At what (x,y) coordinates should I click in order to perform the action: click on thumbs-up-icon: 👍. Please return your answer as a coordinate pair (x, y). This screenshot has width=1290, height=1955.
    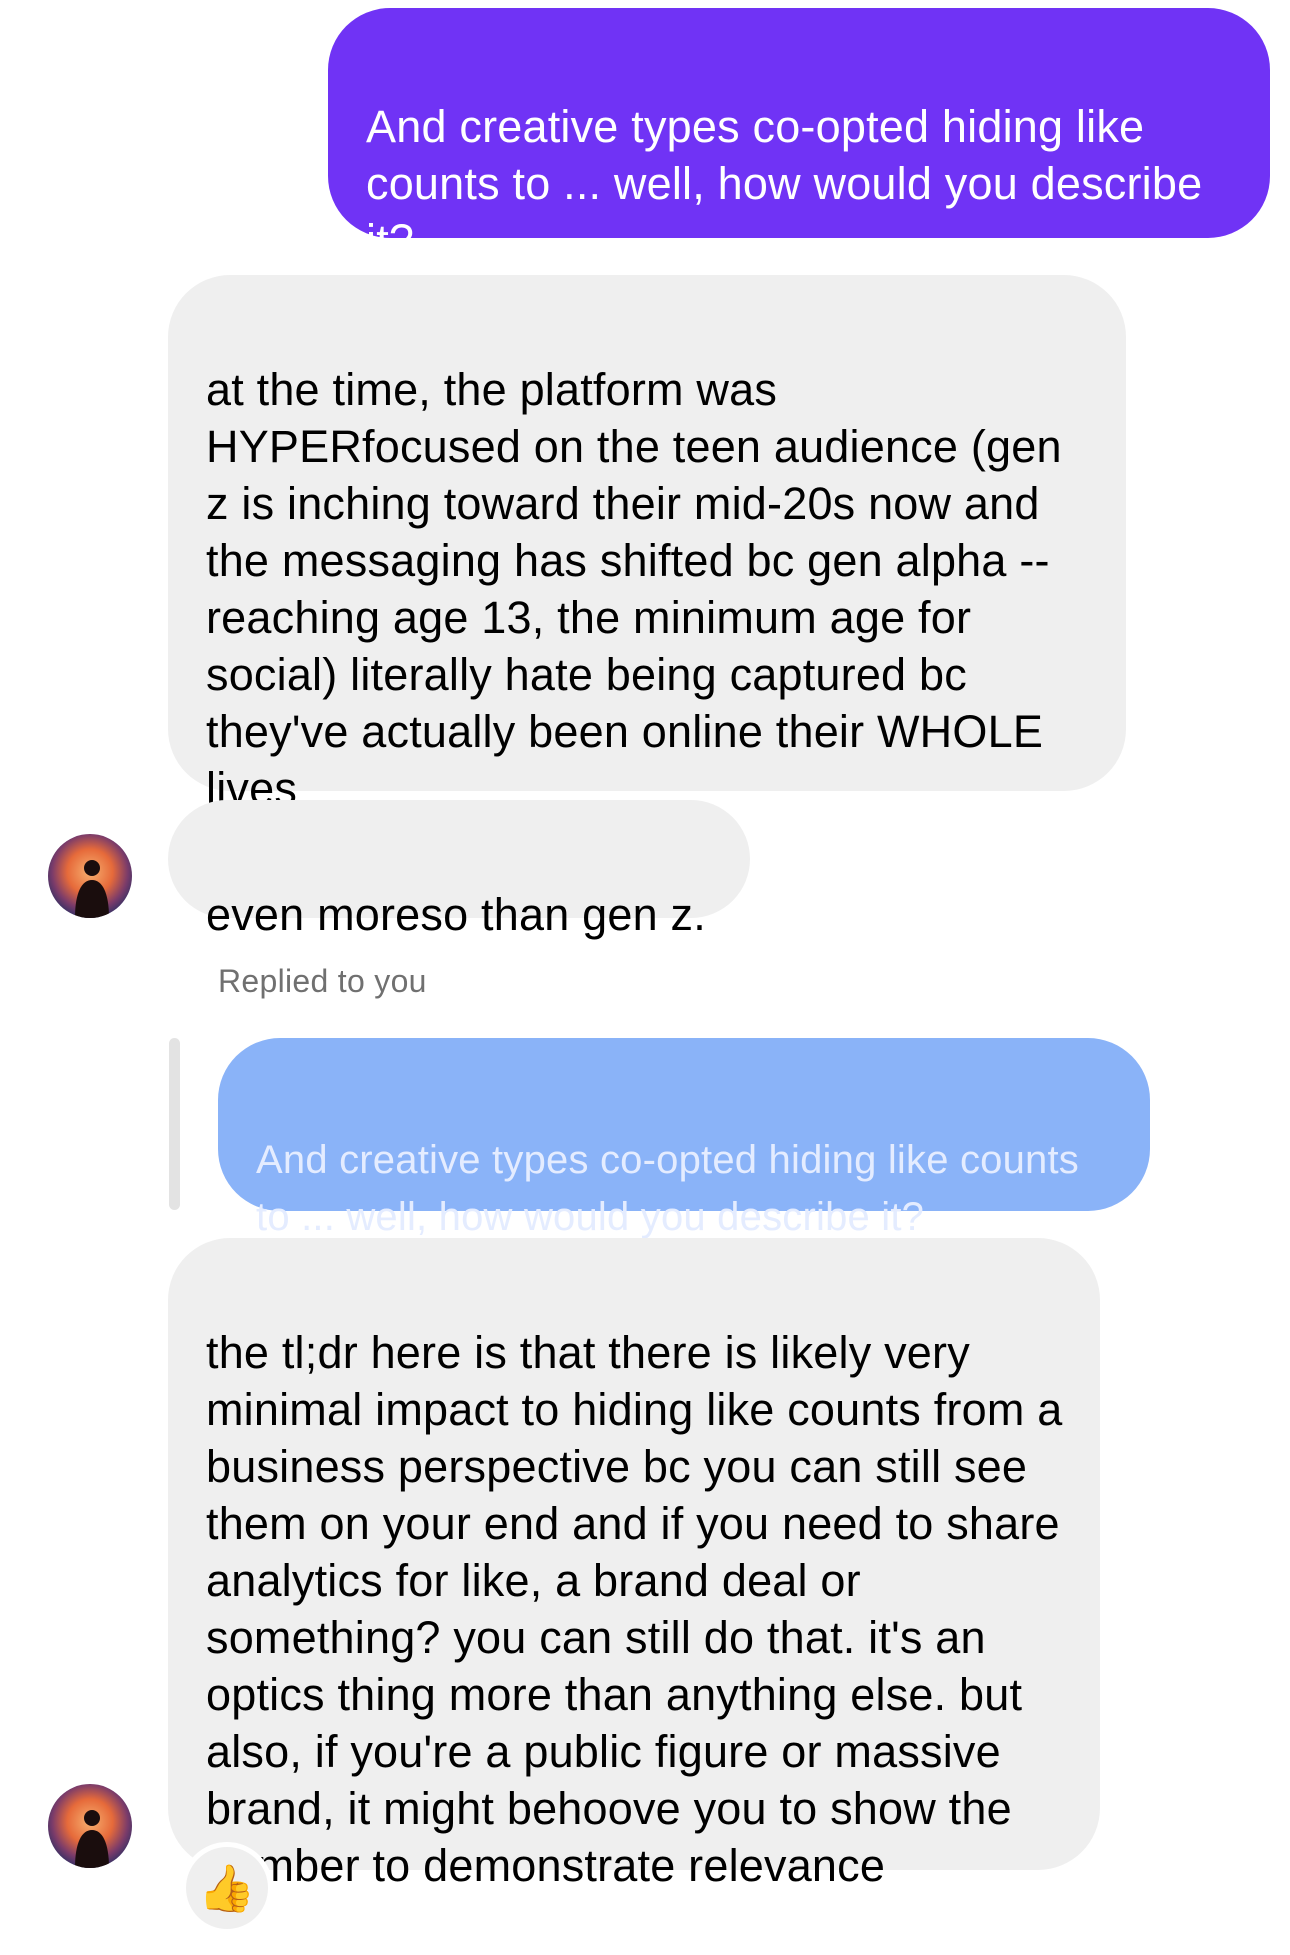
    Looking at the image, I should click on (227, 1887).